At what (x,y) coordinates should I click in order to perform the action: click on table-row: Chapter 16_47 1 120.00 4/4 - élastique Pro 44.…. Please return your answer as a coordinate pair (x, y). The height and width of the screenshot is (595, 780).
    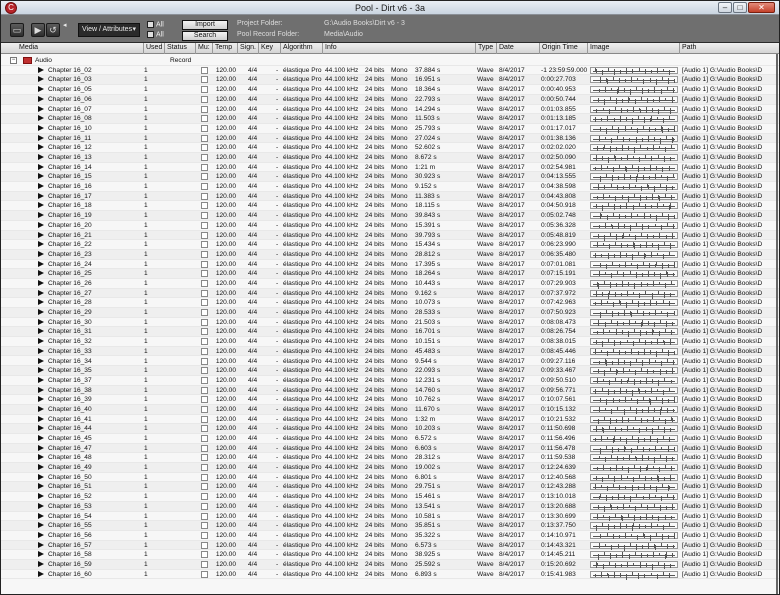
    Looking at the image, I should click on (390, 448).